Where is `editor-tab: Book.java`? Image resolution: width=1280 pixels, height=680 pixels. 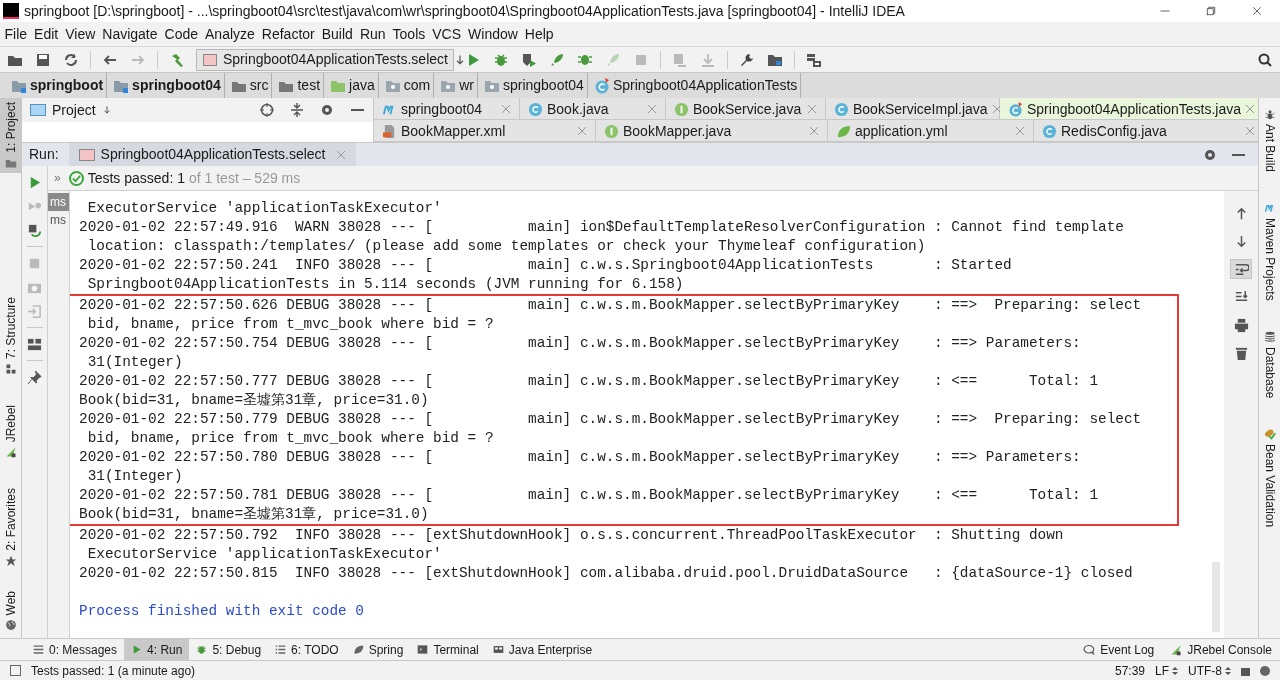
editor-tab: Book.java is located at coordinates (593, 108).